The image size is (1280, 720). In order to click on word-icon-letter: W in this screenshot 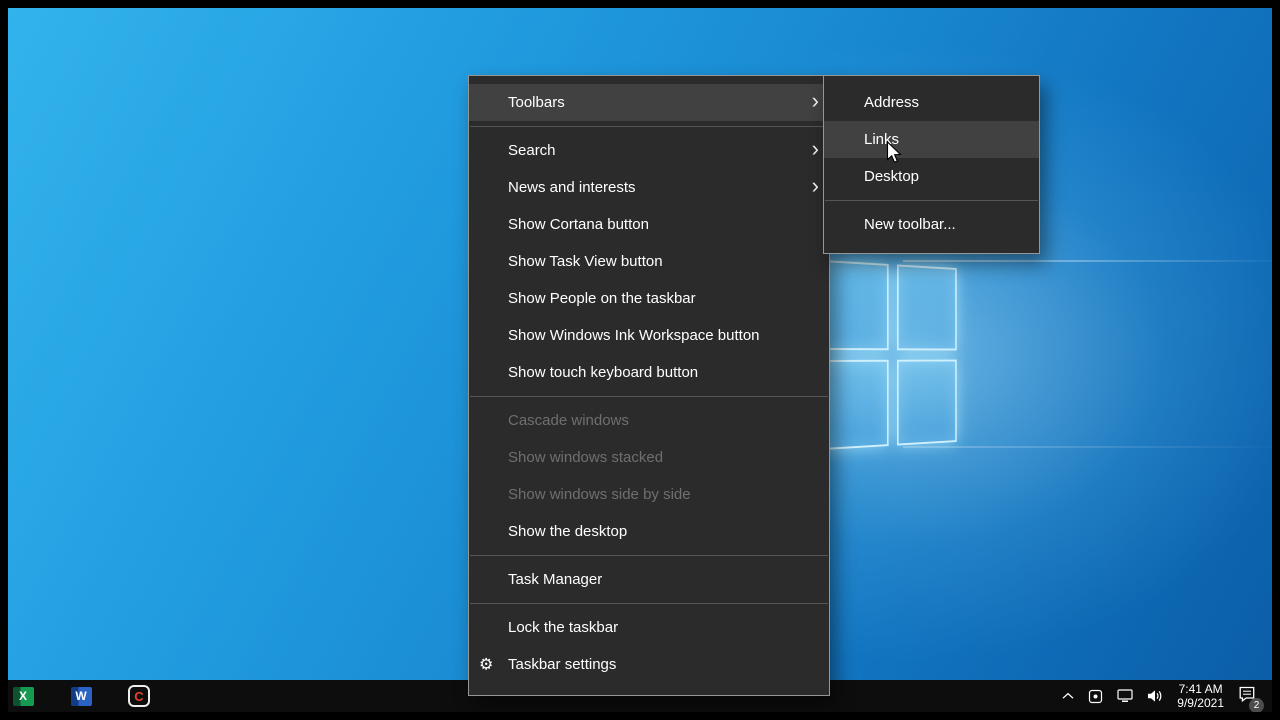, I will do `click(81, 696)`.